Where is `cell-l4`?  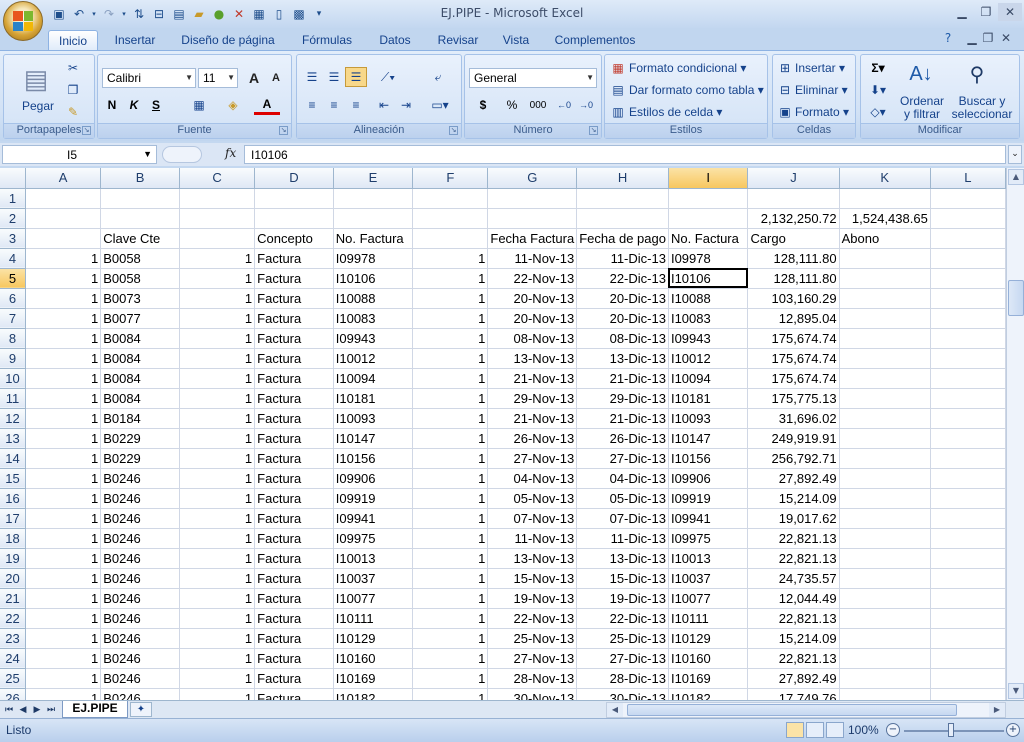
cell-l4 is located at coordinates (968, 258).